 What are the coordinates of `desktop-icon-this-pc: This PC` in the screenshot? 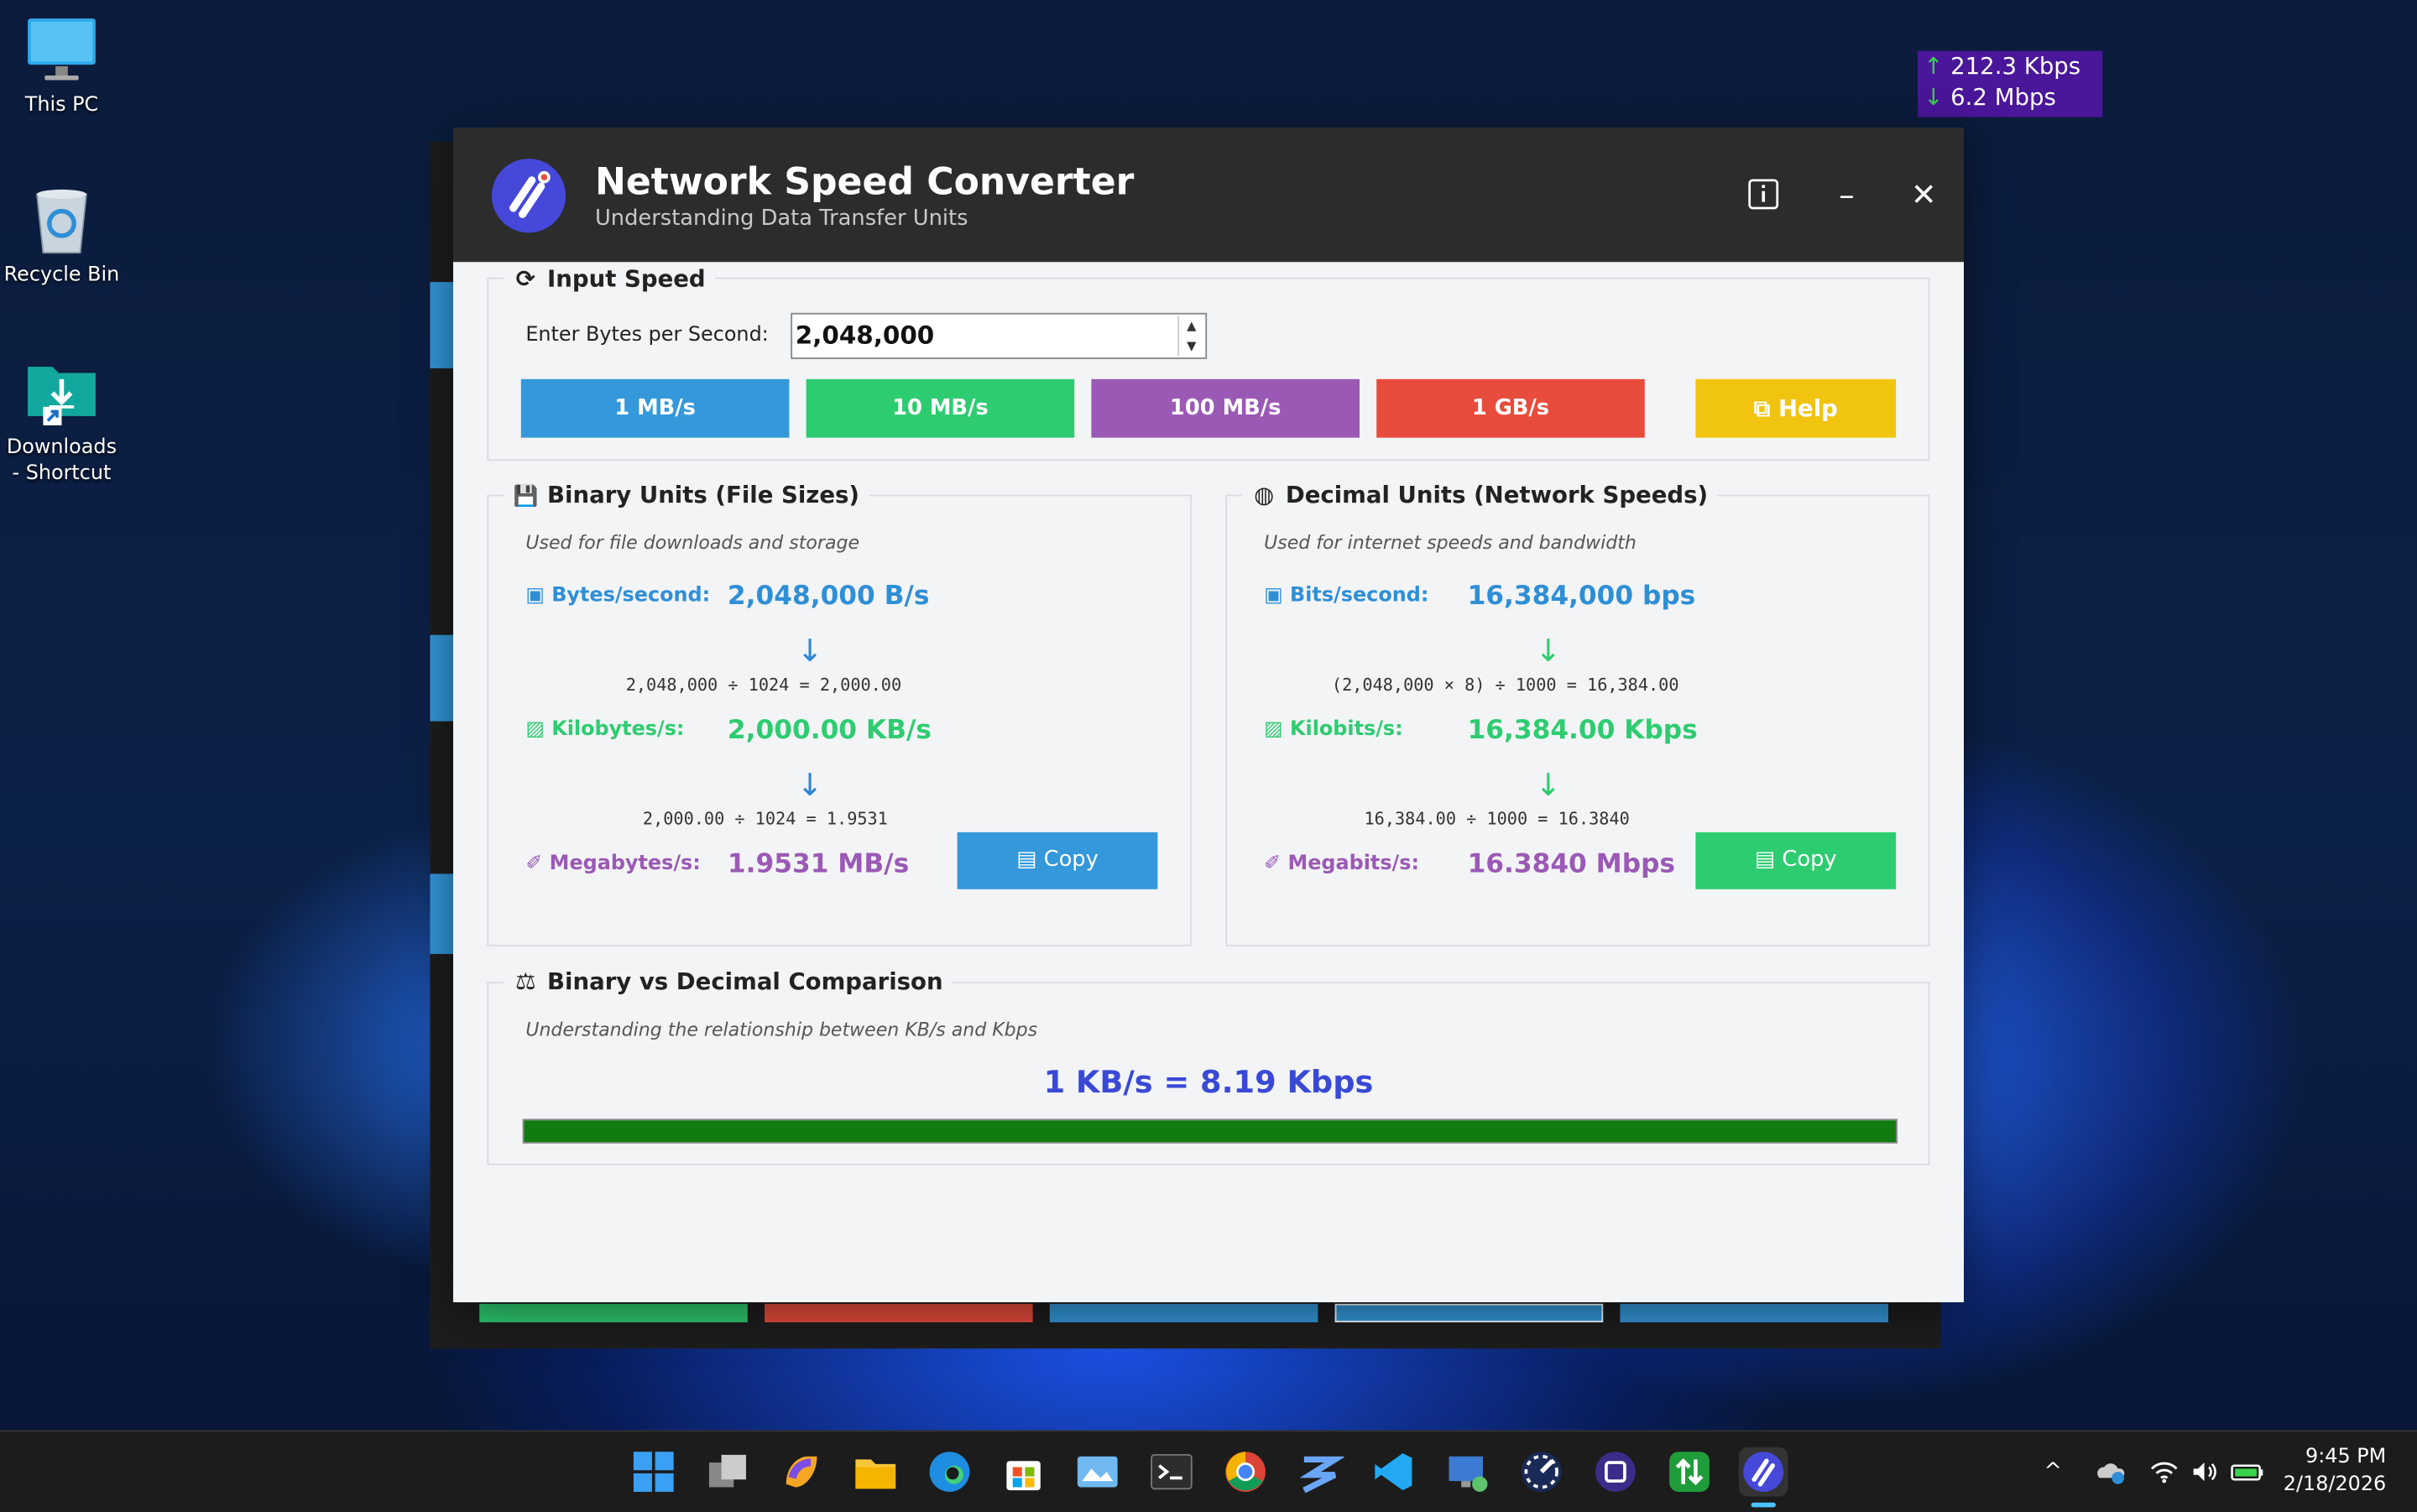 It's located at (61, 66).